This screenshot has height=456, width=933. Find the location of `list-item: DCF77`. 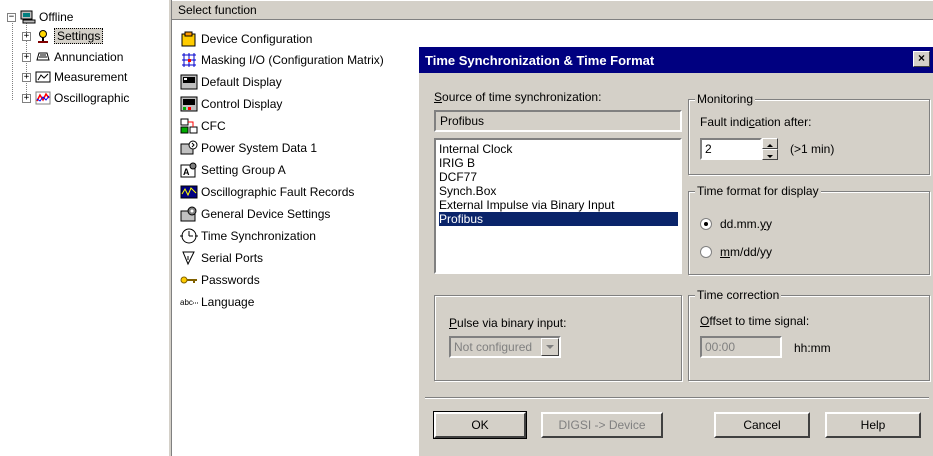

list-item: DCF77 is located at coordinates (458, 177).